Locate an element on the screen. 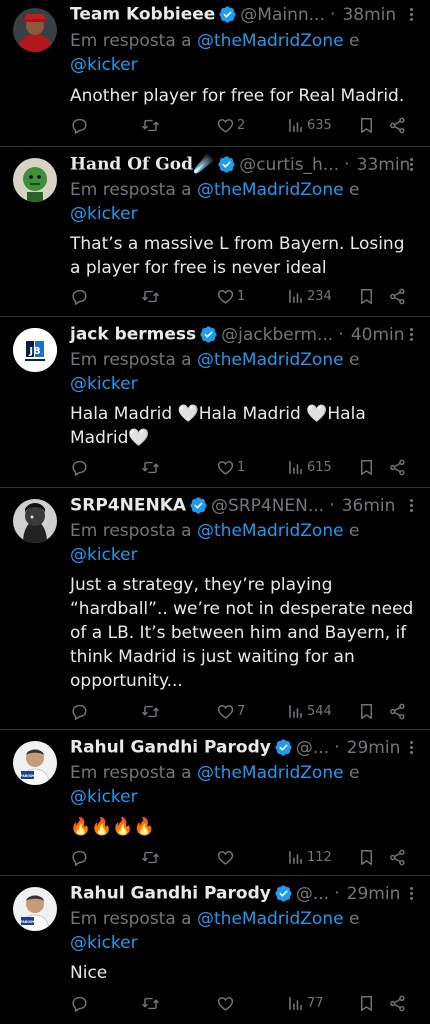 This screenshot has width=430, height=1024. reply-and: e is located at coordinates (354, 919).